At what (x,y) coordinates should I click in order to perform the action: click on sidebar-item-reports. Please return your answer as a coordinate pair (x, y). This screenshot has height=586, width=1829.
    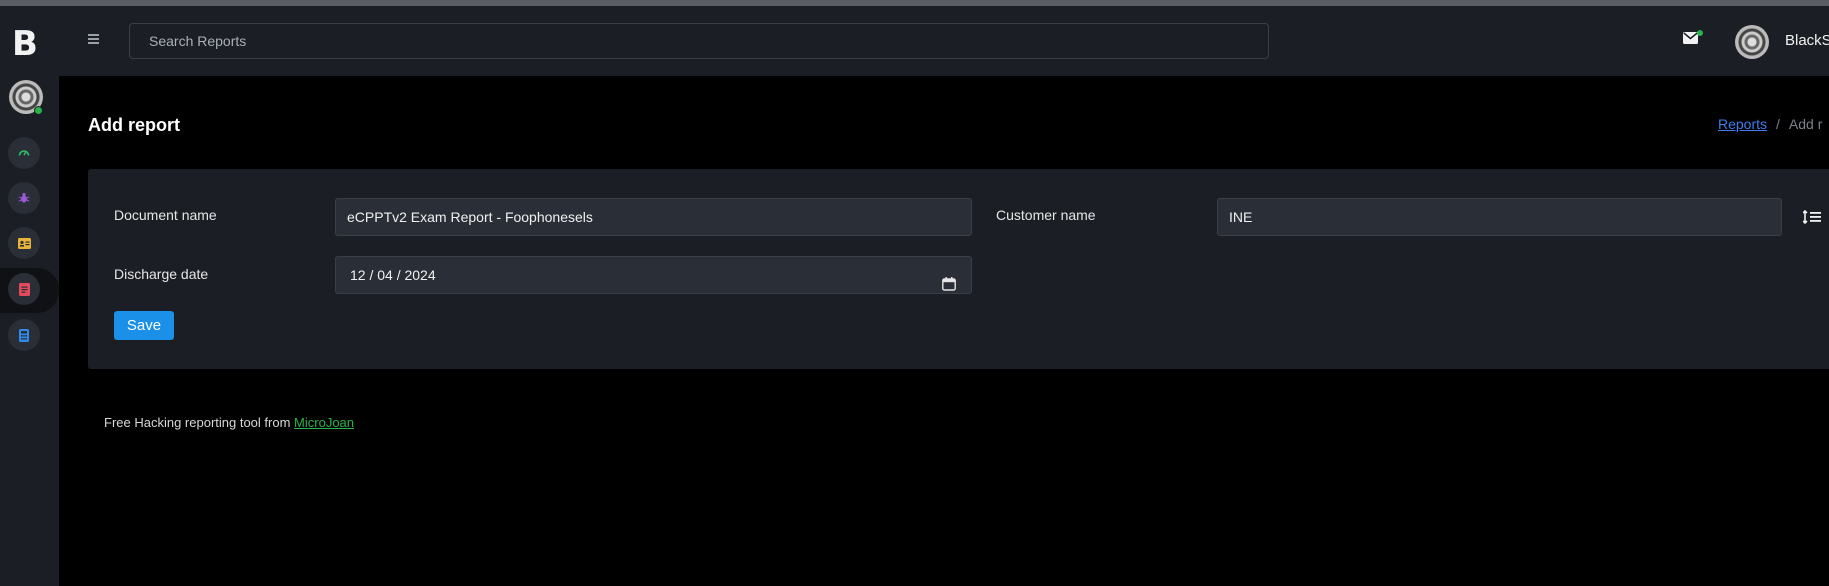
    Looking at the image, I should click on (24, 289).